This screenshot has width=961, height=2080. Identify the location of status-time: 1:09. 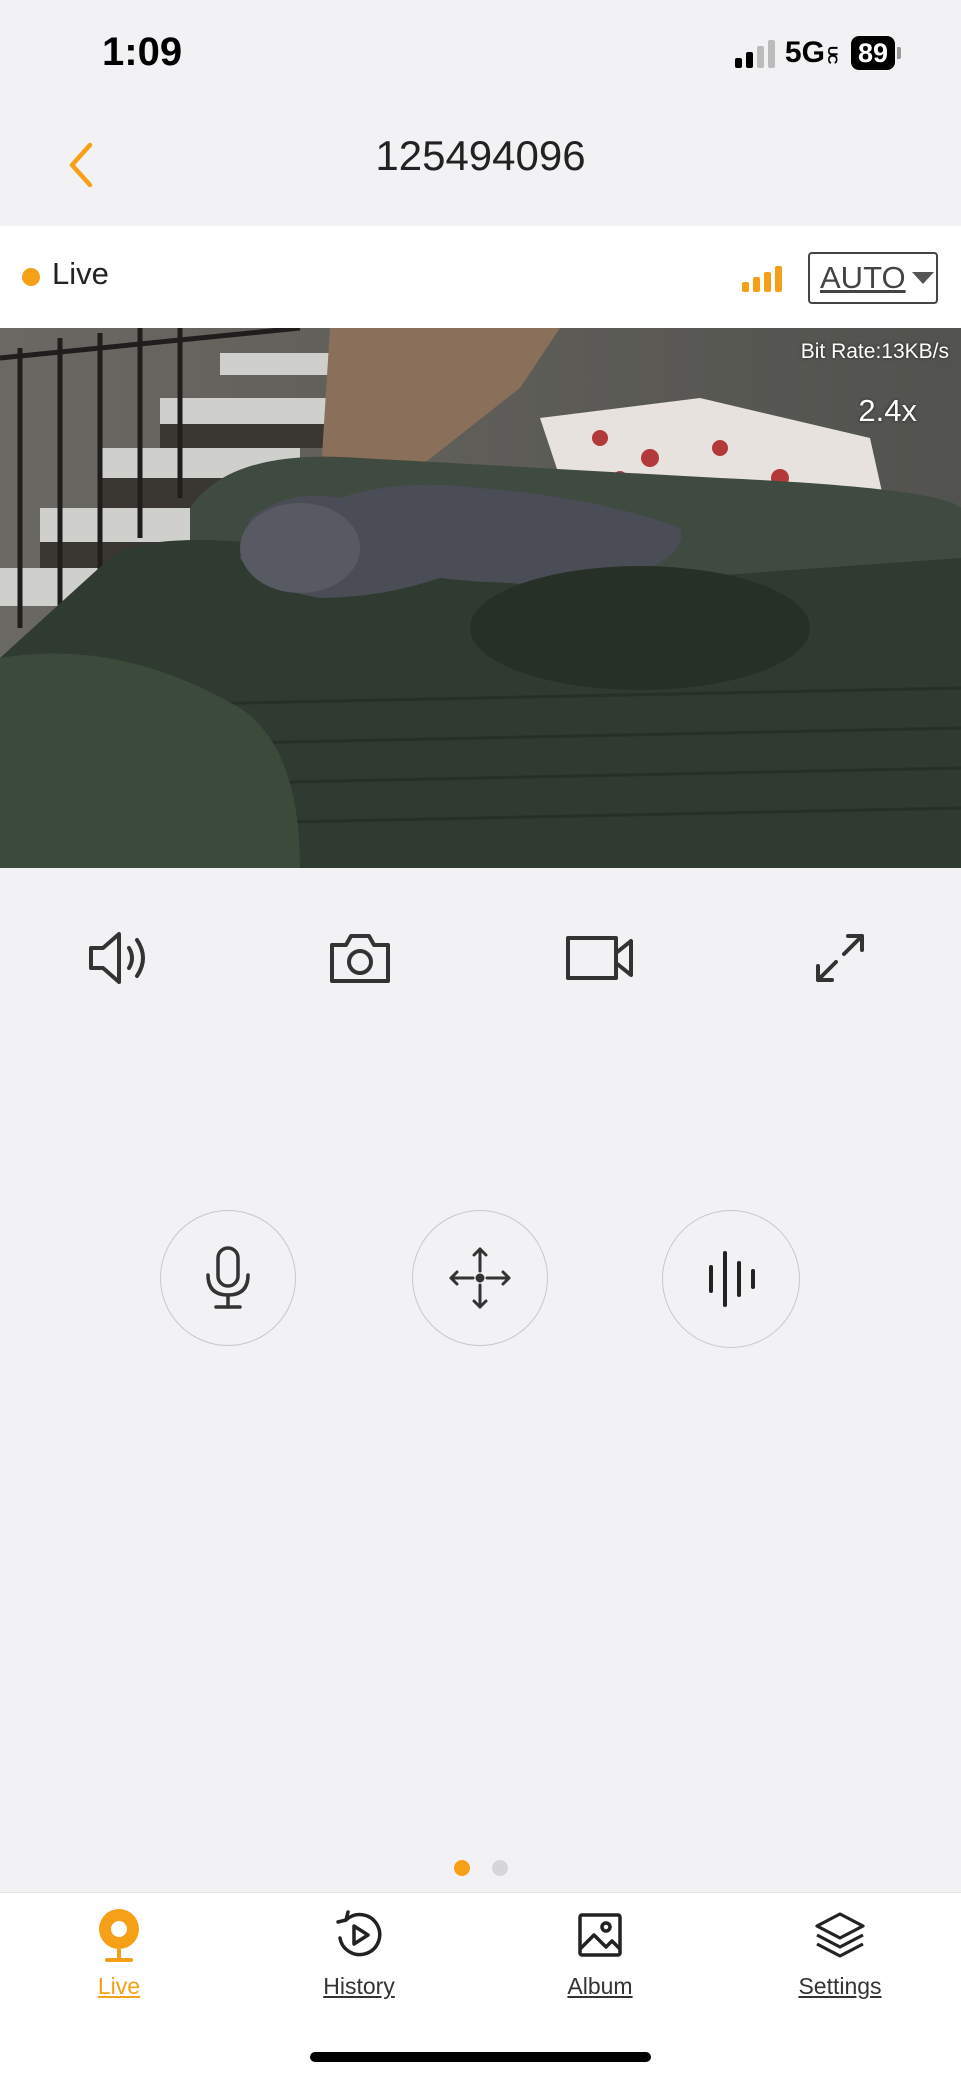
(142, 52).